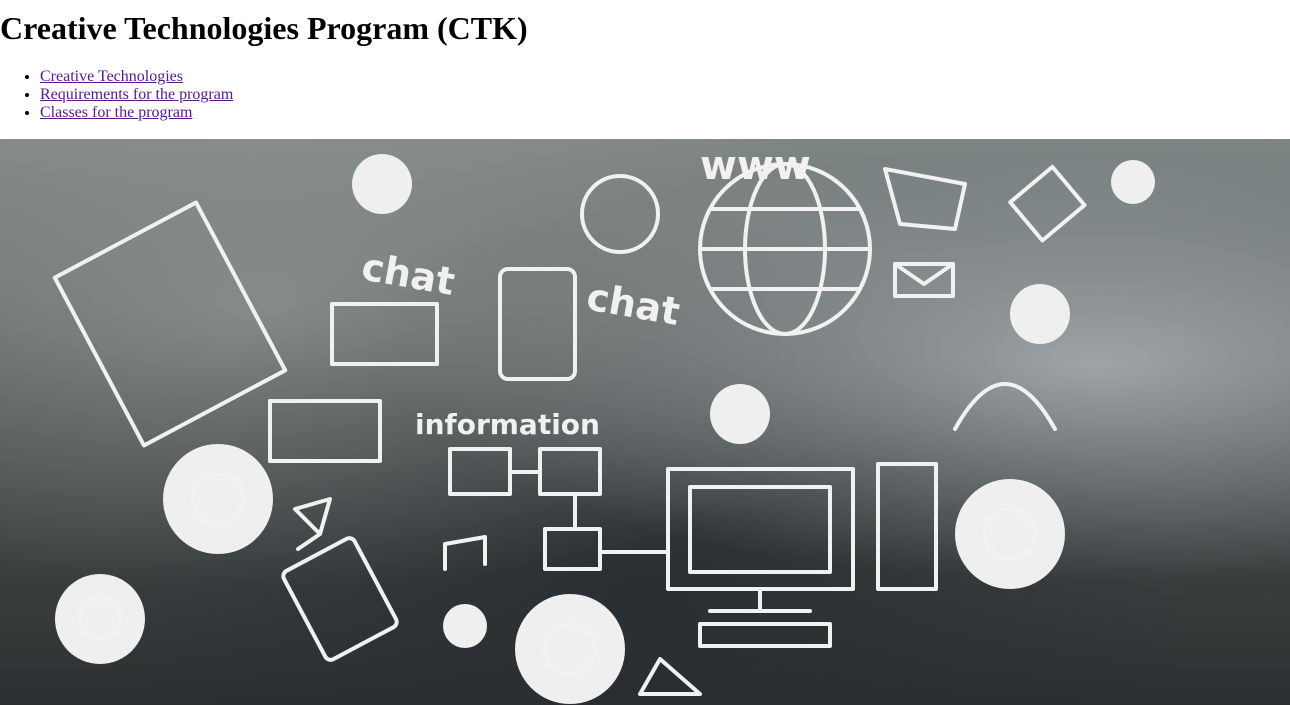  I want to click on monitor-icon, so click(760, 557).